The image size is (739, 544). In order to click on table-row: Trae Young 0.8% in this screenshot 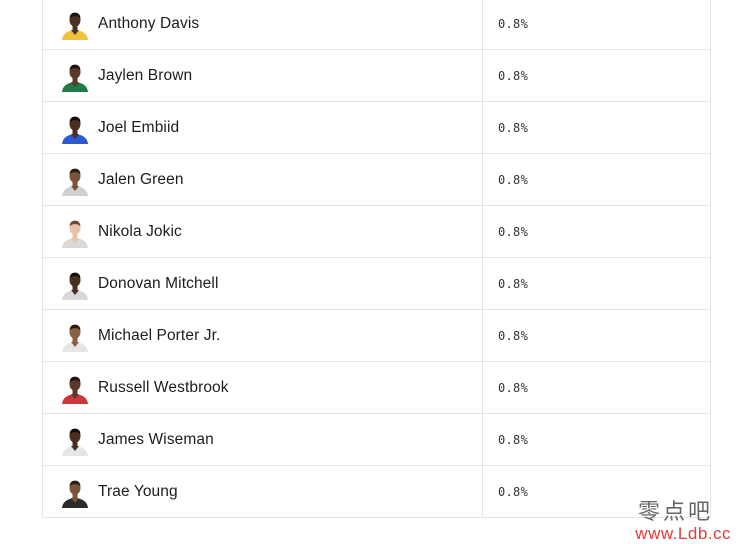, I will do `click(376, 492)`.